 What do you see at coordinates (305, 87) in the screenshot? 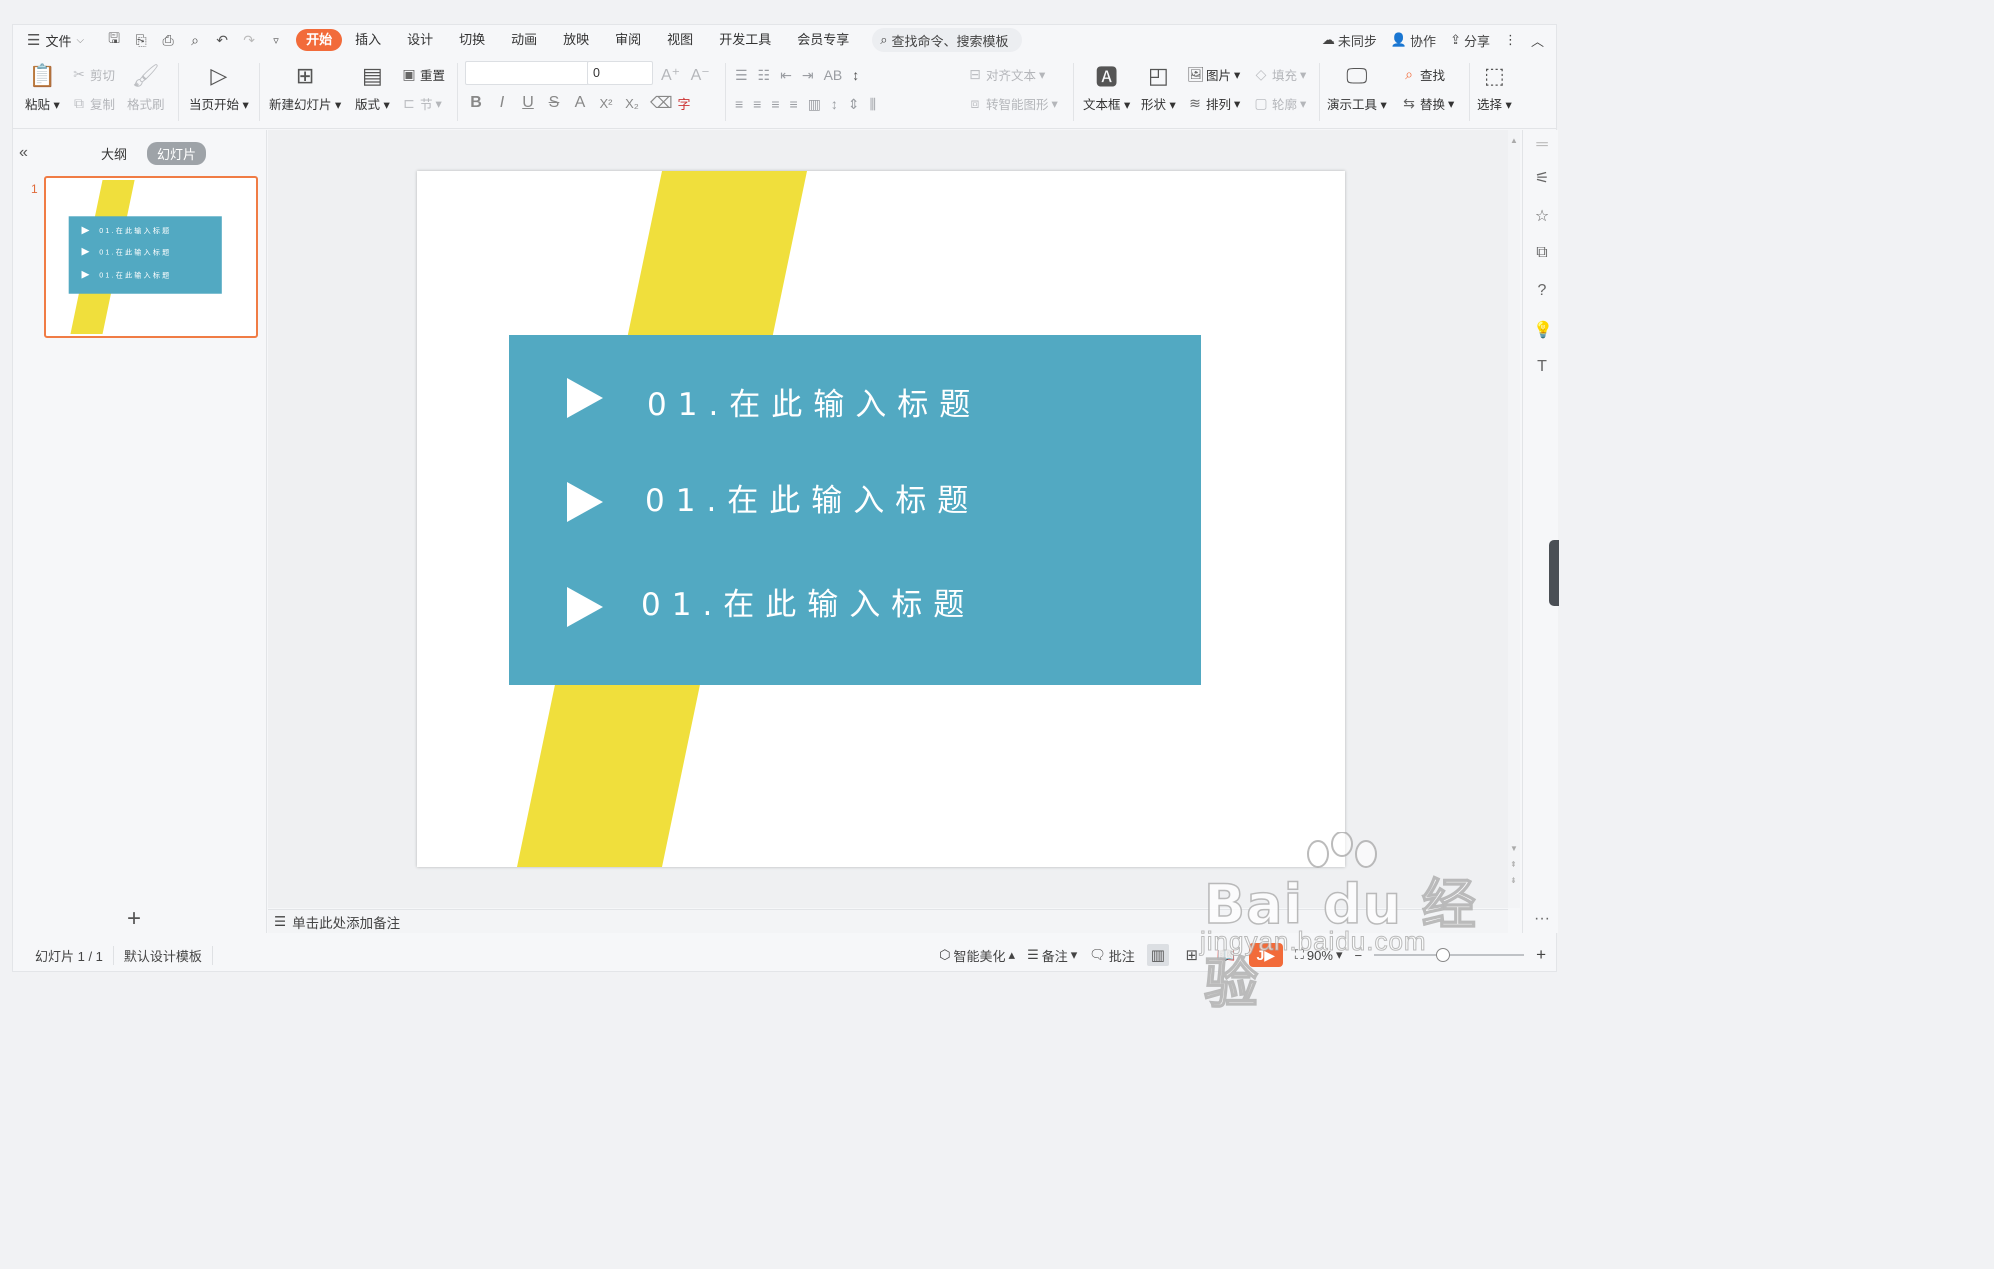
I see `new-slide-button: ⊞ 新建幻灯片 ▾` at bounding box center [305, 87].